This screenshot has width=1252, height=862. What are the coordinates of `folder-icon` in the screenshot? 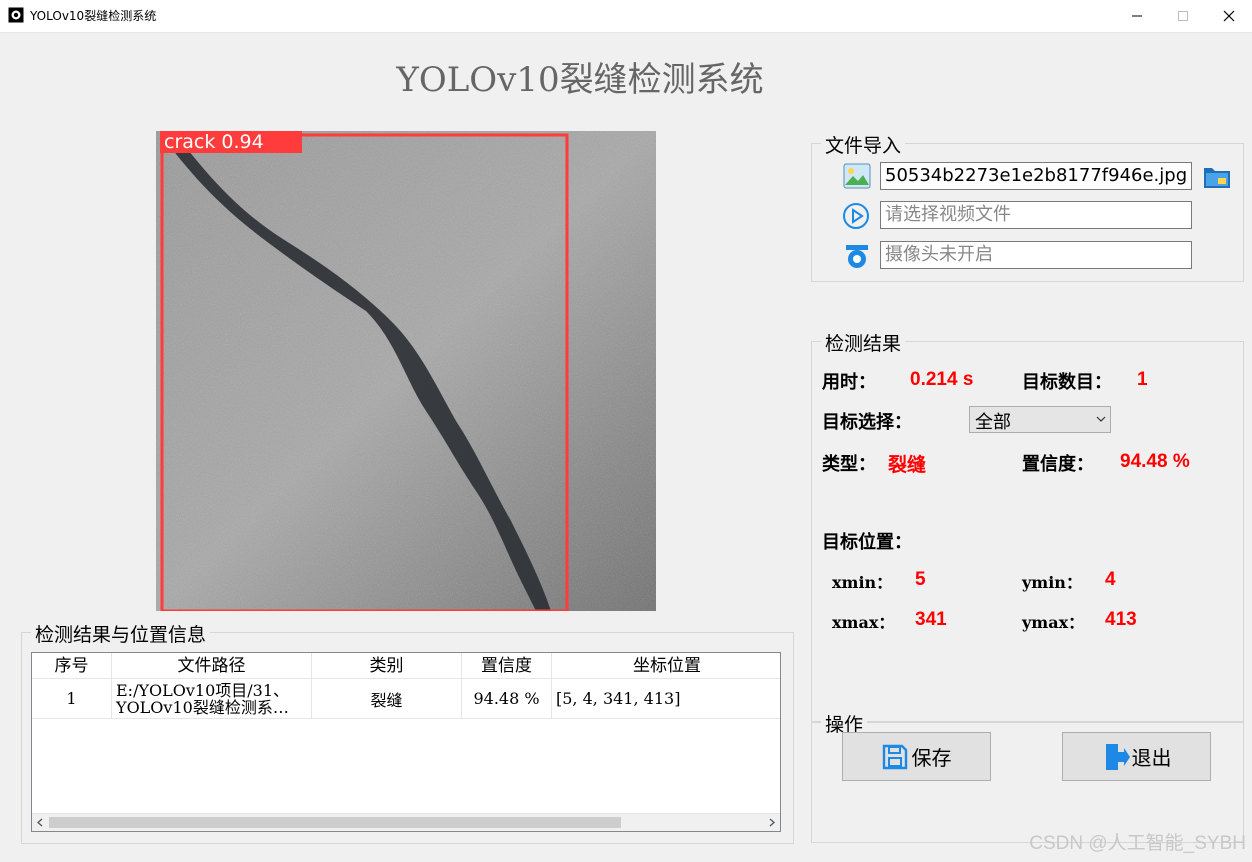 It's located at (1217, 176).